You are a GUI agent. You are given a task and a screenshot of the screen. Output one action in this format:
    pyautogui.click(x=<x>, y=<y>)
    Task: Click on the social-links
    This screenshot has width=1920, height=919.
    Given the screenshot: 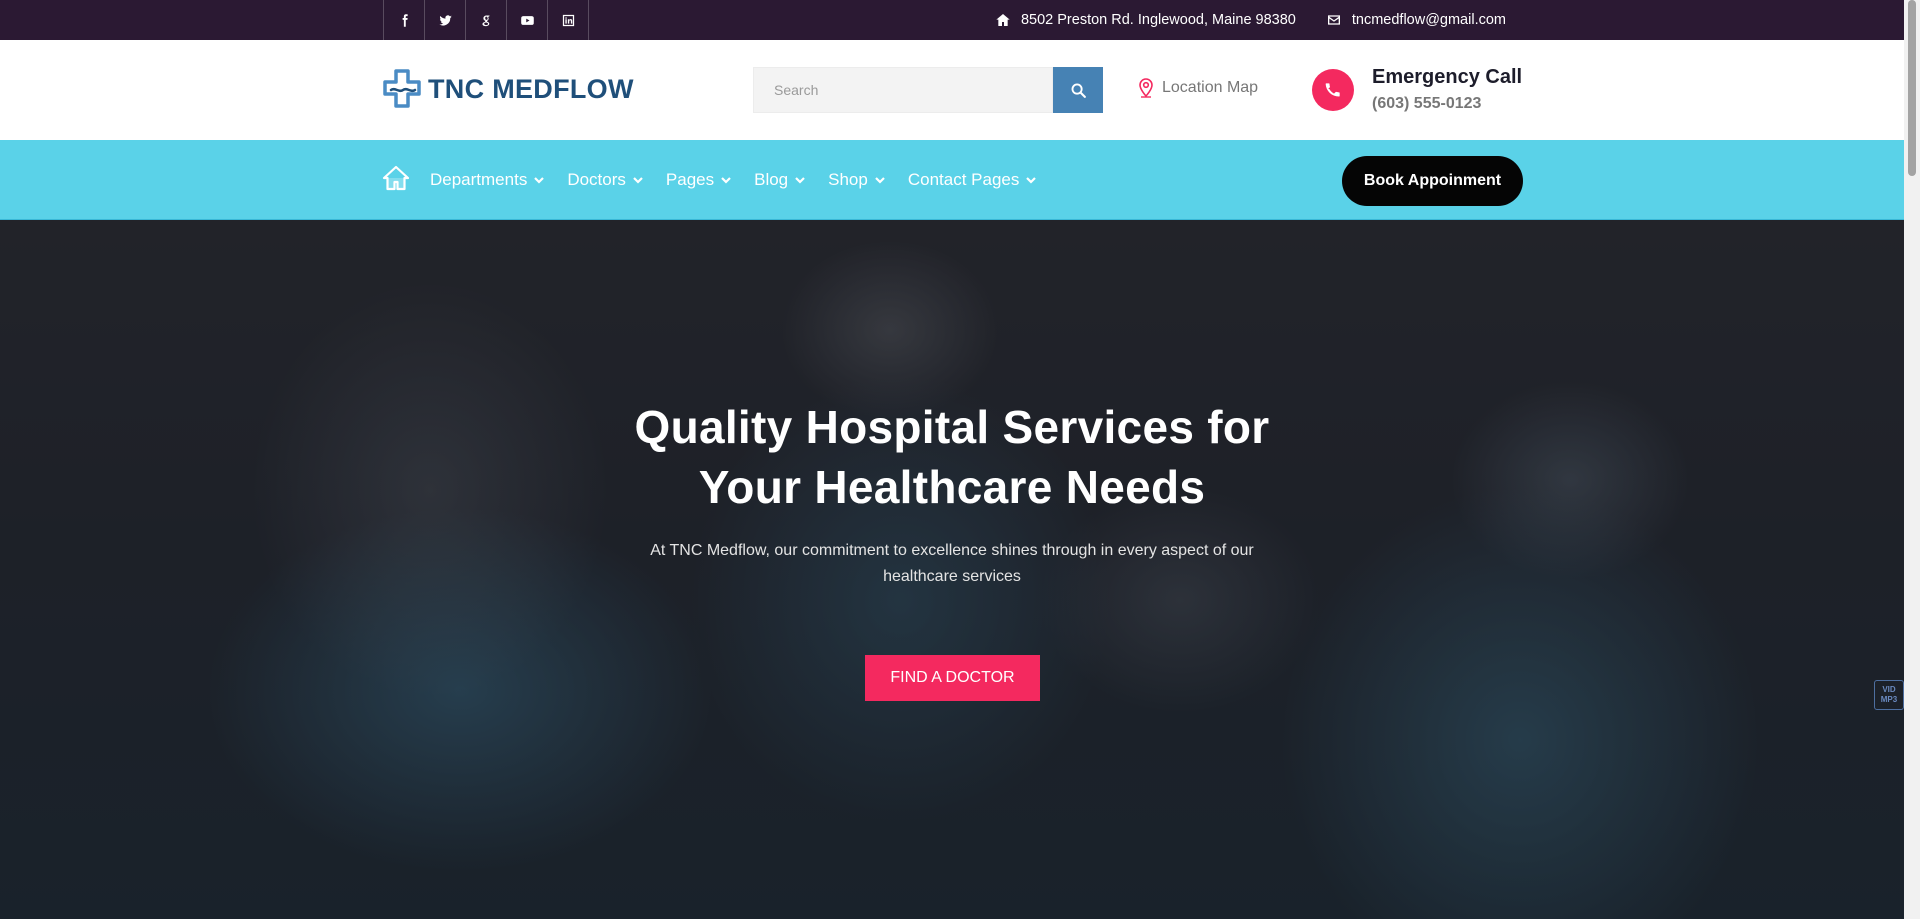 What is the action you would take?
    pyautogui.click(x=486, y=20)
    